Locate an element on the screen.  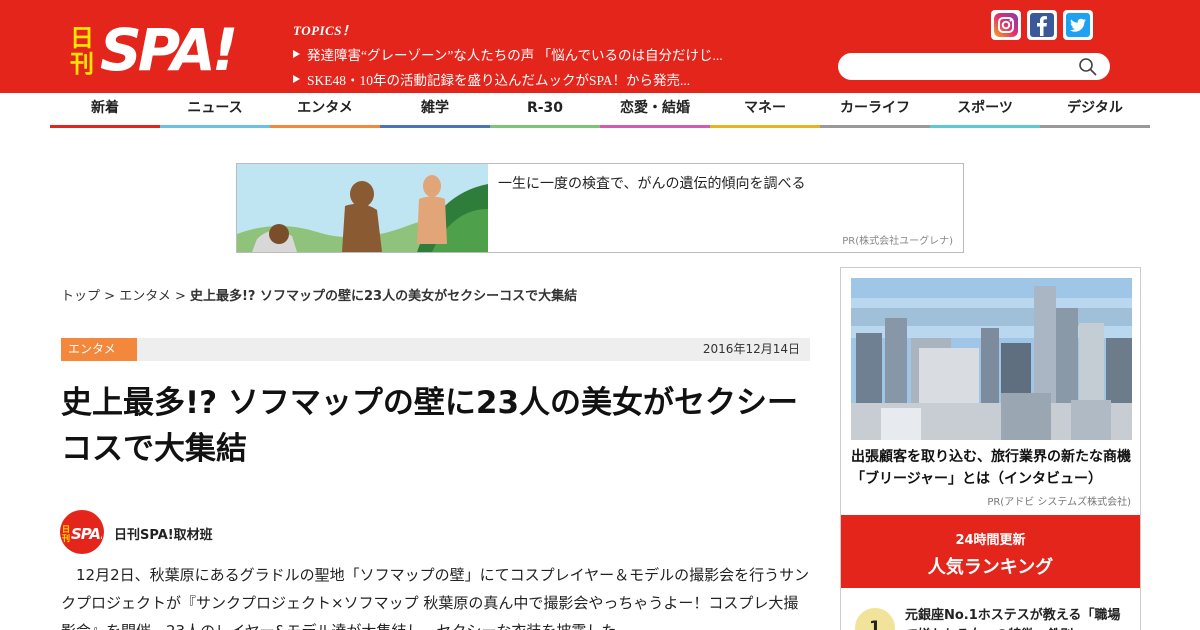
article-title: 史上最多!? ソフマップの壁に23人の美女がセクシーコスで大集結 is located at coordinates (430, 426).